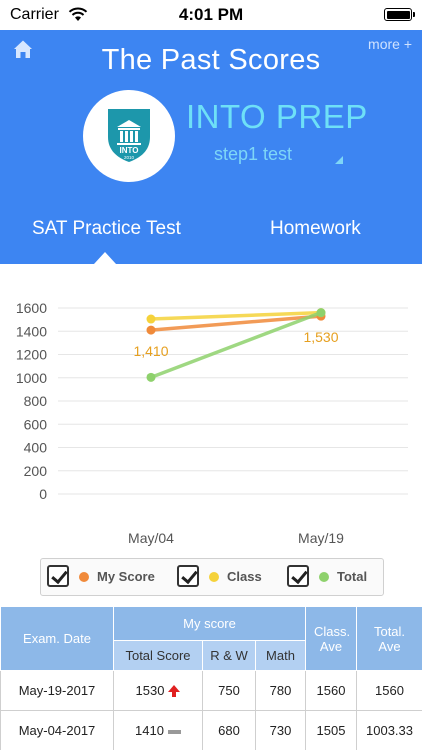 This screenshot has width=422, height=750. Describe the element at coordinates (84, 577) in the screenshot. I see `legend-dot-my-score` at that location.